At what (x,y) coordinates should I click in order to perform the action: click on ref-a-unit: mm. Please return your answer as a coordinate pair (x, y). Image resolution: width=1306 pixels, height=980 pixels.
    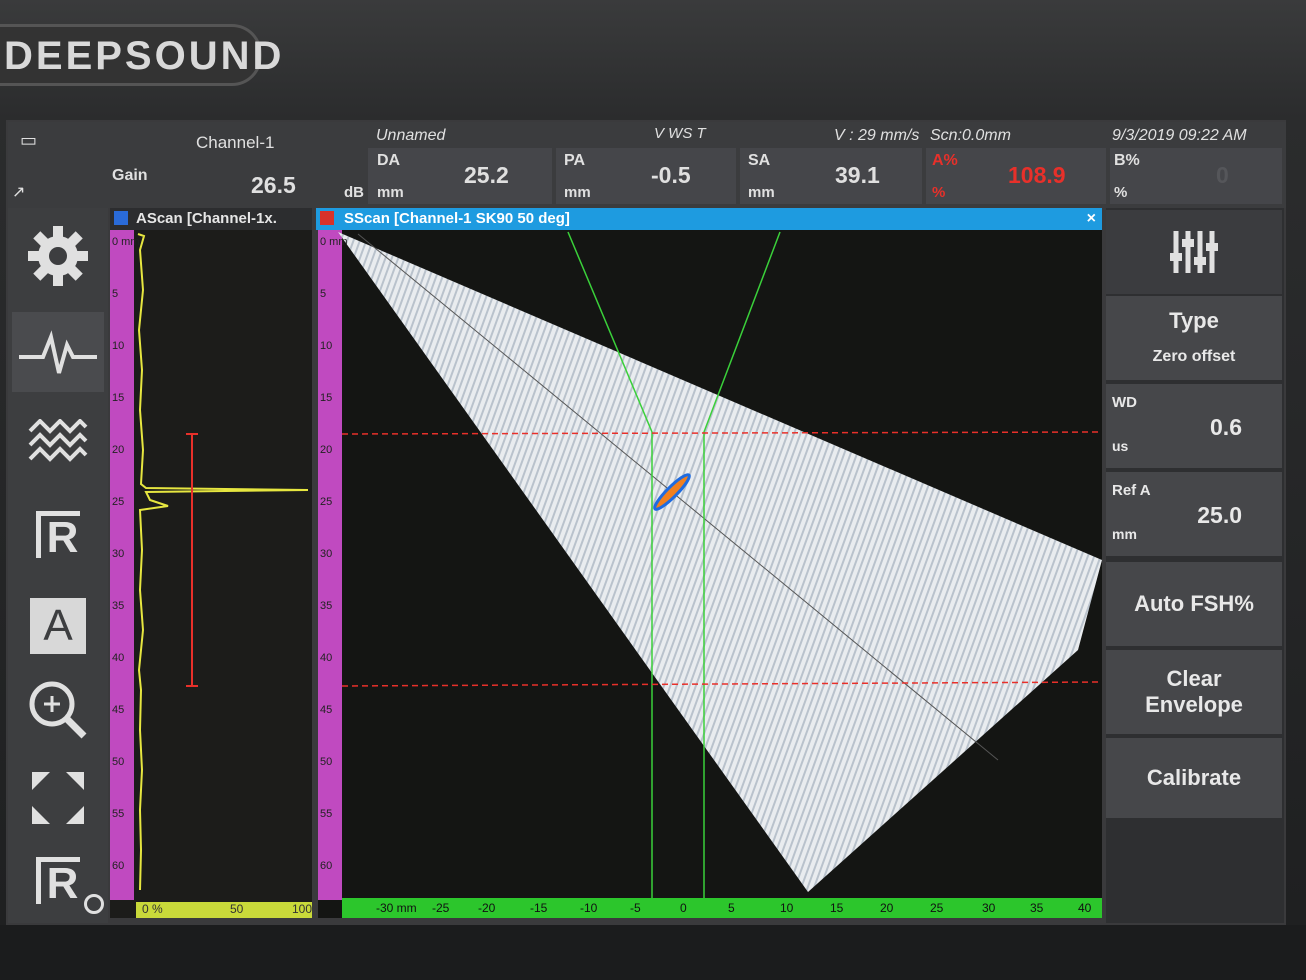
    Looking at the image, I should click on (1124, 534).